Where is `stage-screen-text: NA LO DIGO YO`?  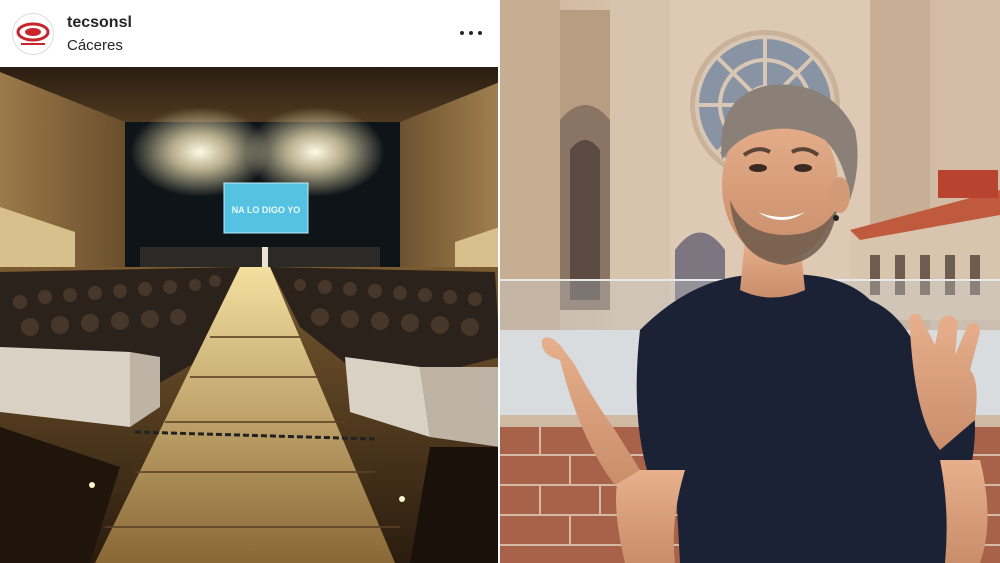 stage-screen-text: NA LO DIGO YO is located at coordinates (266, 210).